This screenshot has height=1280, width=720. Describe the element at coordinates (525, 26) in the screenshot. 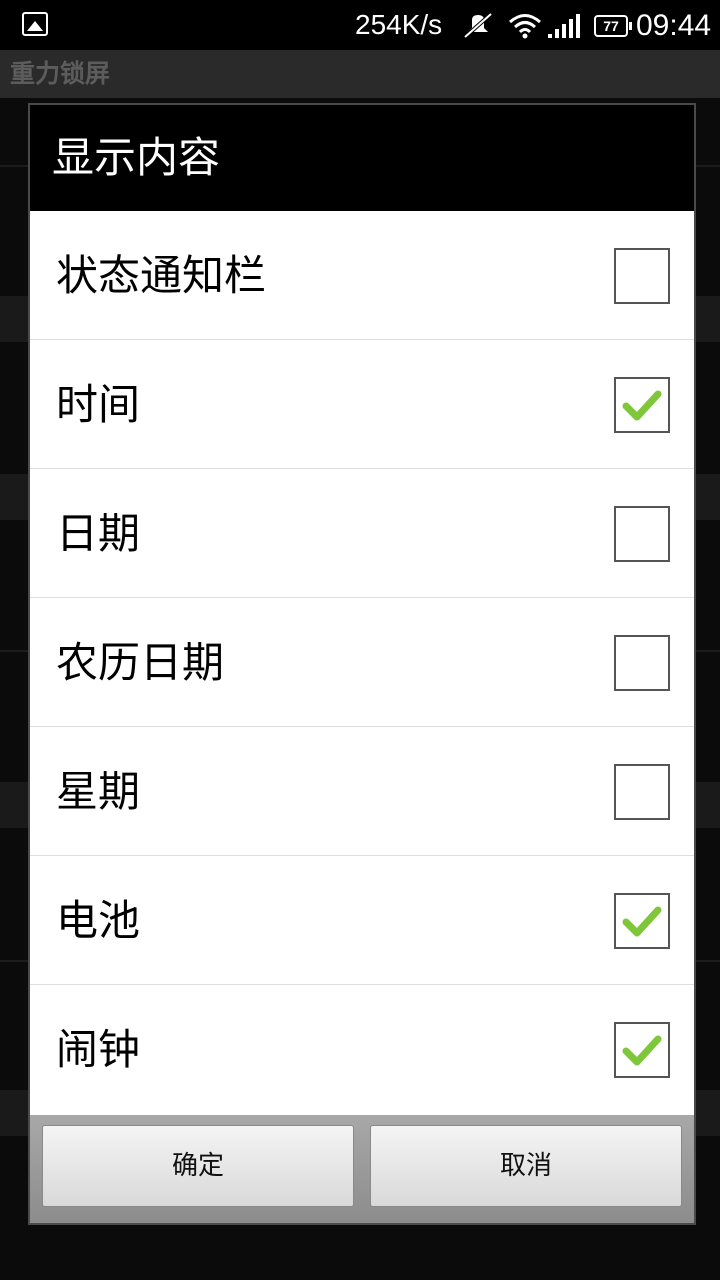

I see `wifi-icon` at that location.